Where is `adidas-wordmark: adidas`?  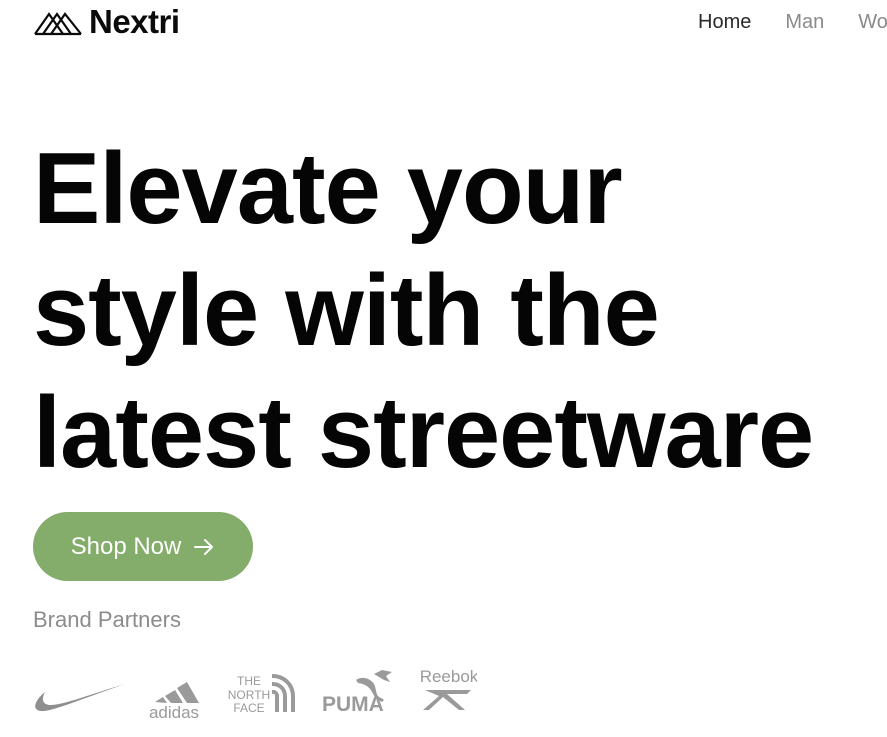
adidas-wordmark: adidas is located at coordinates (174, 711).